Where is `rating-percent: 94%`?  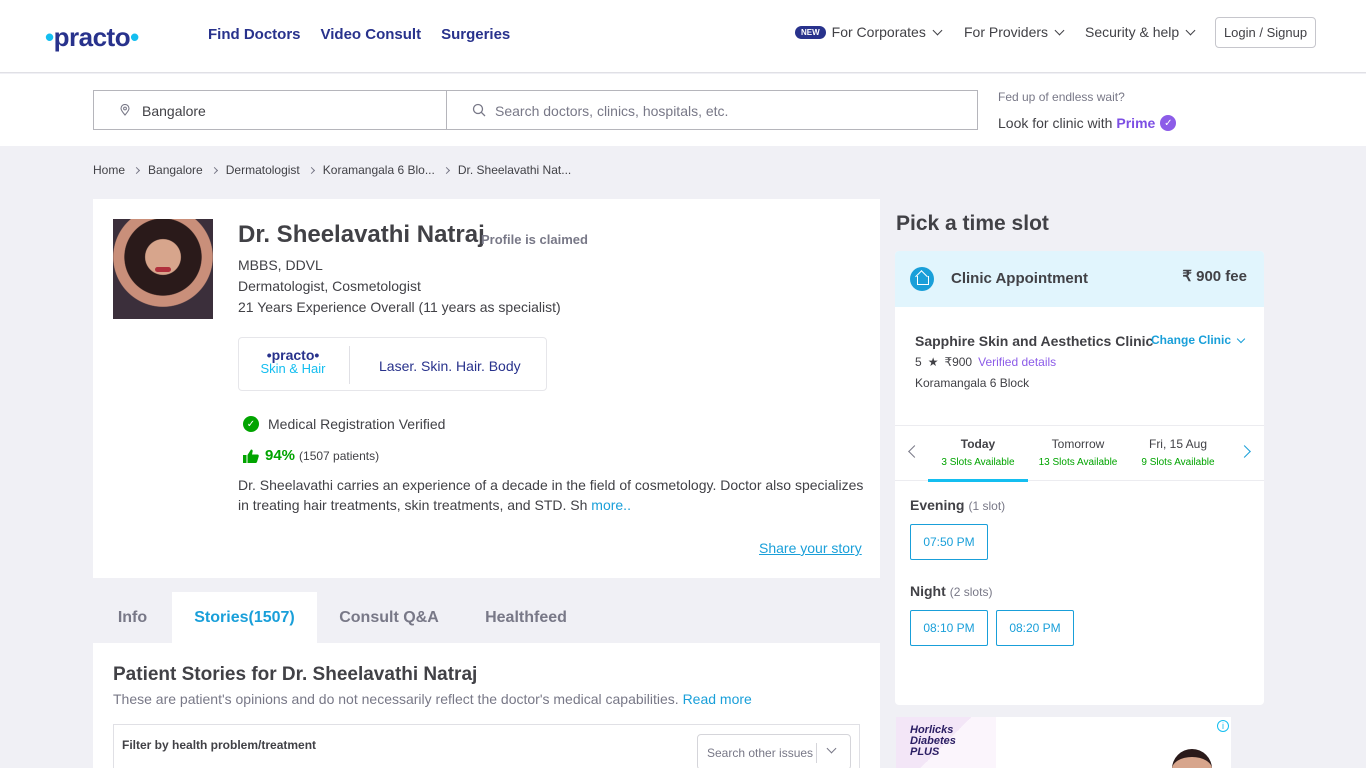 rating-percent: 94% is located at coordinates (280, 455).